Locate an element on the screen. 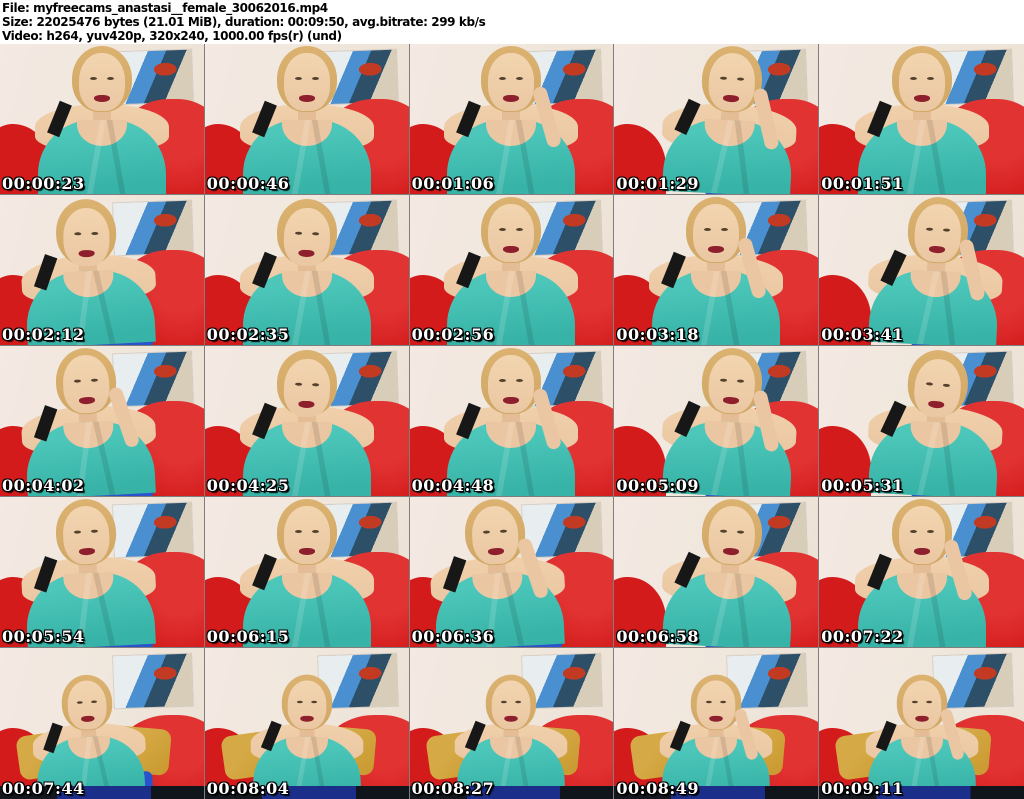  timestamp-overlay: 00:05:54 is located at coordinates (43, 636).